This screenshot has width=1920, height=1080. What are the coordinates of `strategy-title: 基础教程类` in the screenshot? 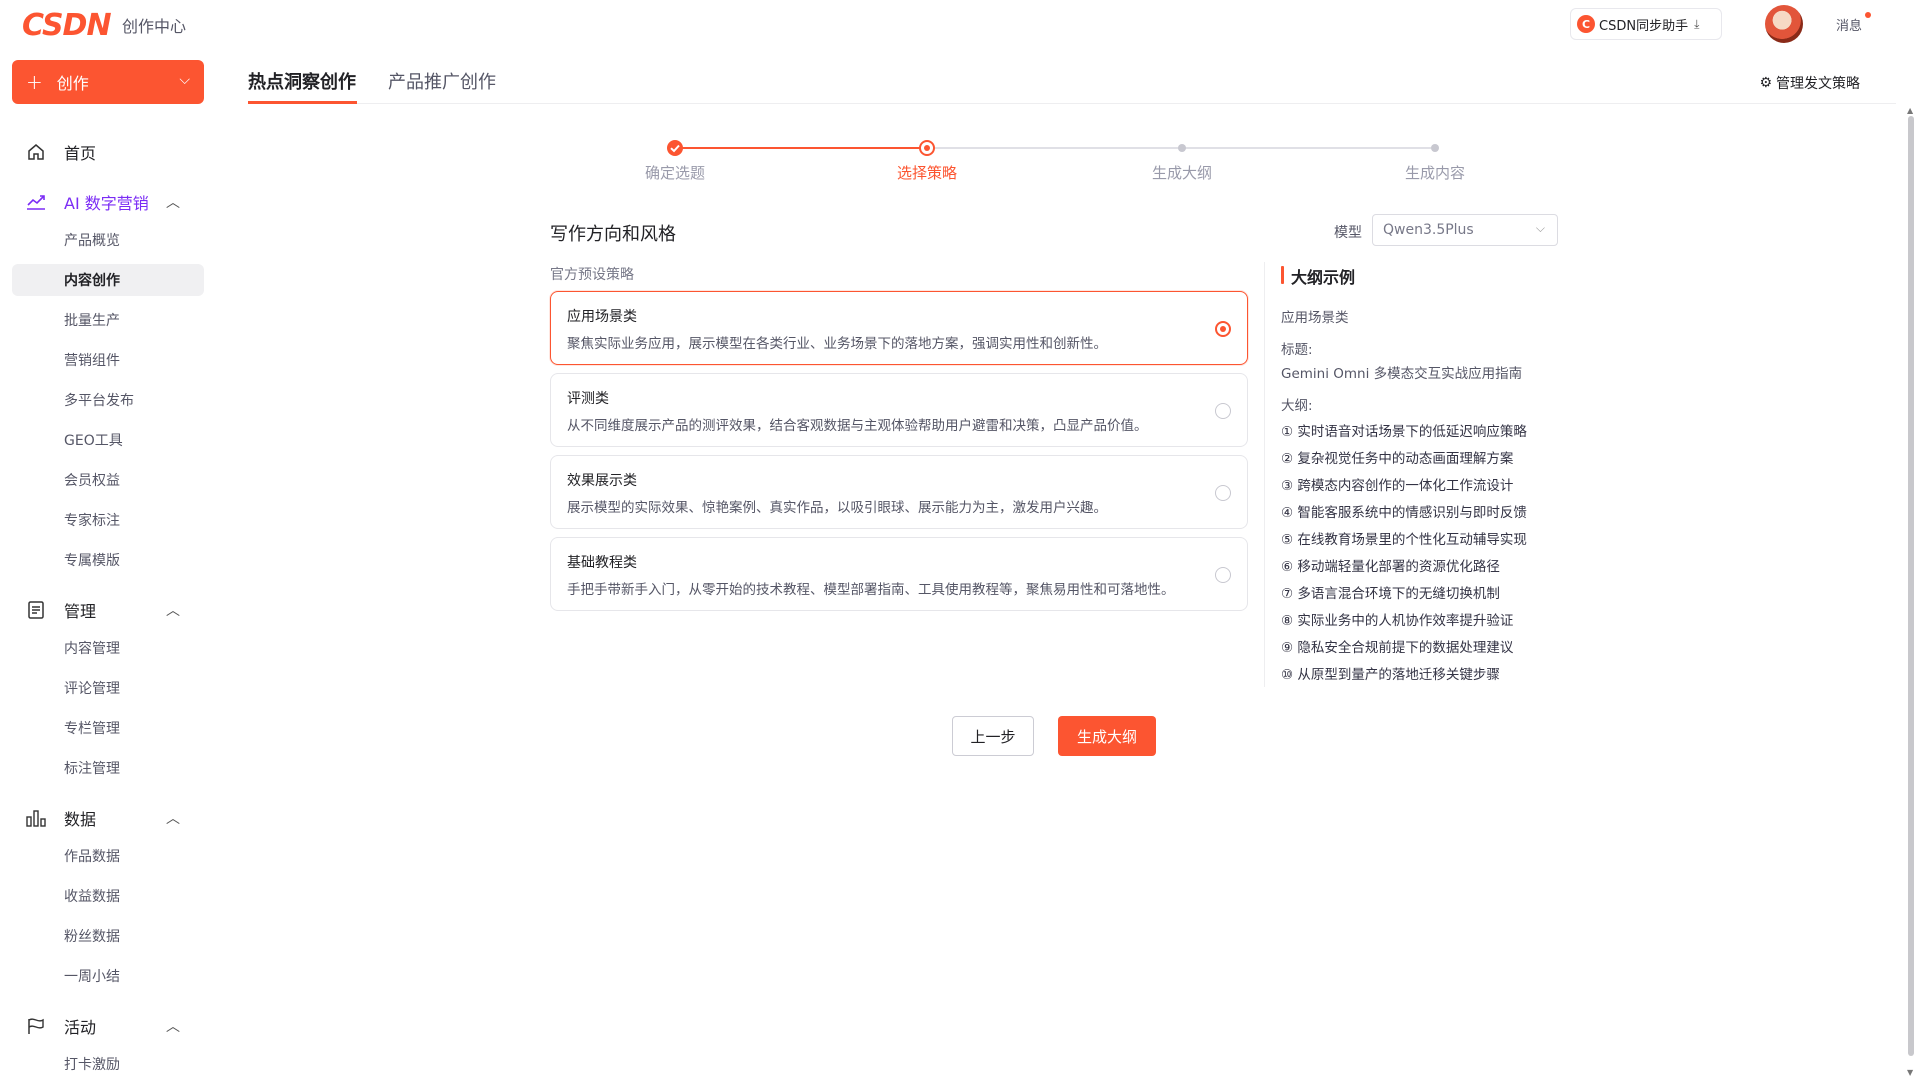 It's located at (602, 563).